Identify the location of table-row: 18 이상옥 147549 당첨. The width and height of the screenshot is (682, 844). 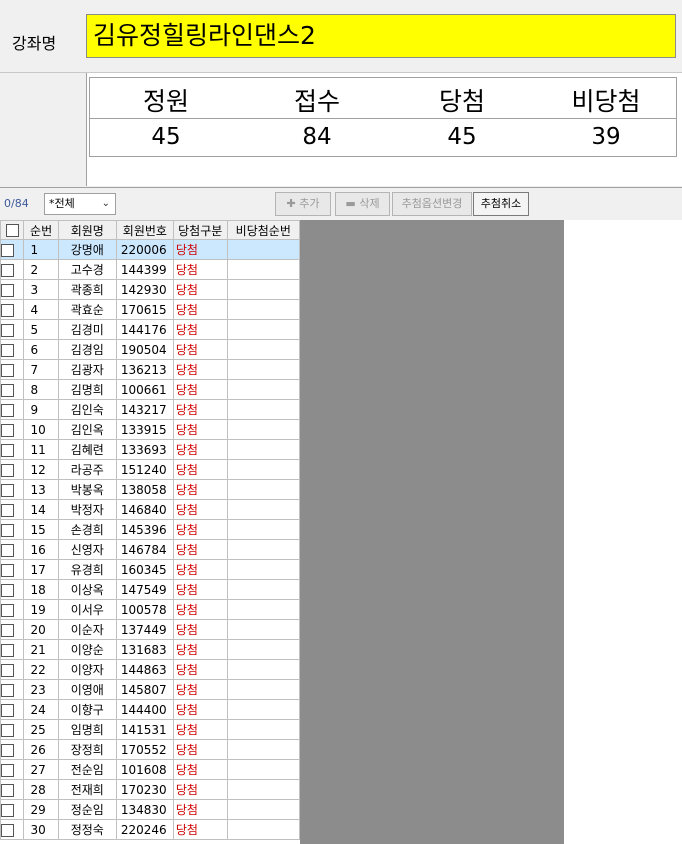
(150, 589).